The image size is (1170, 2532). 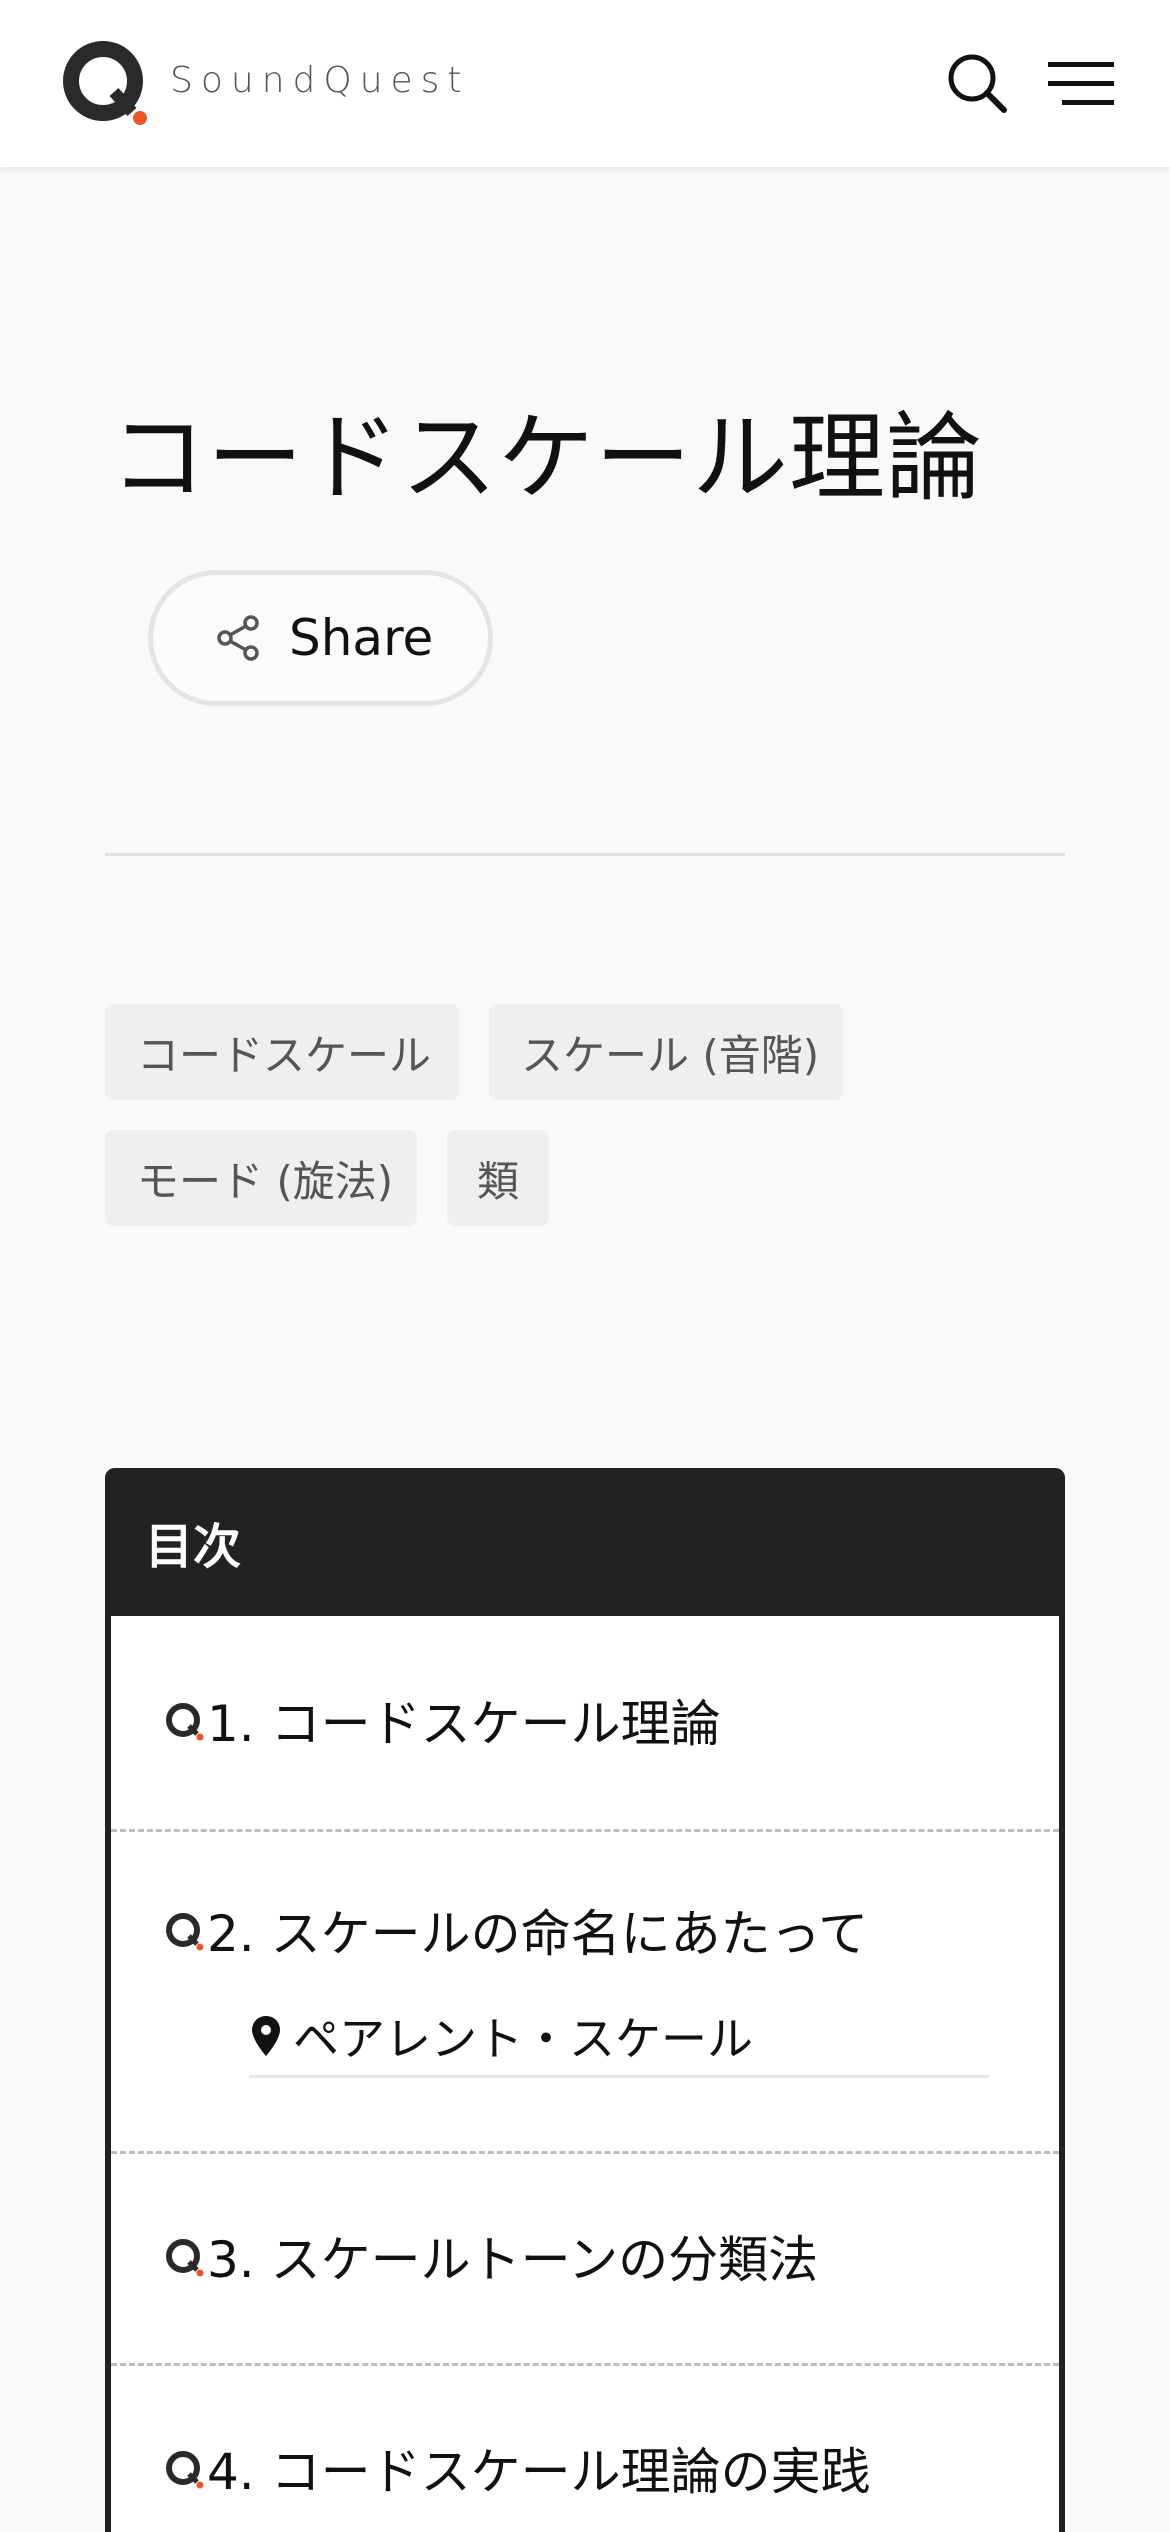 I want to click on section-divider, so click(x=585, y=854).